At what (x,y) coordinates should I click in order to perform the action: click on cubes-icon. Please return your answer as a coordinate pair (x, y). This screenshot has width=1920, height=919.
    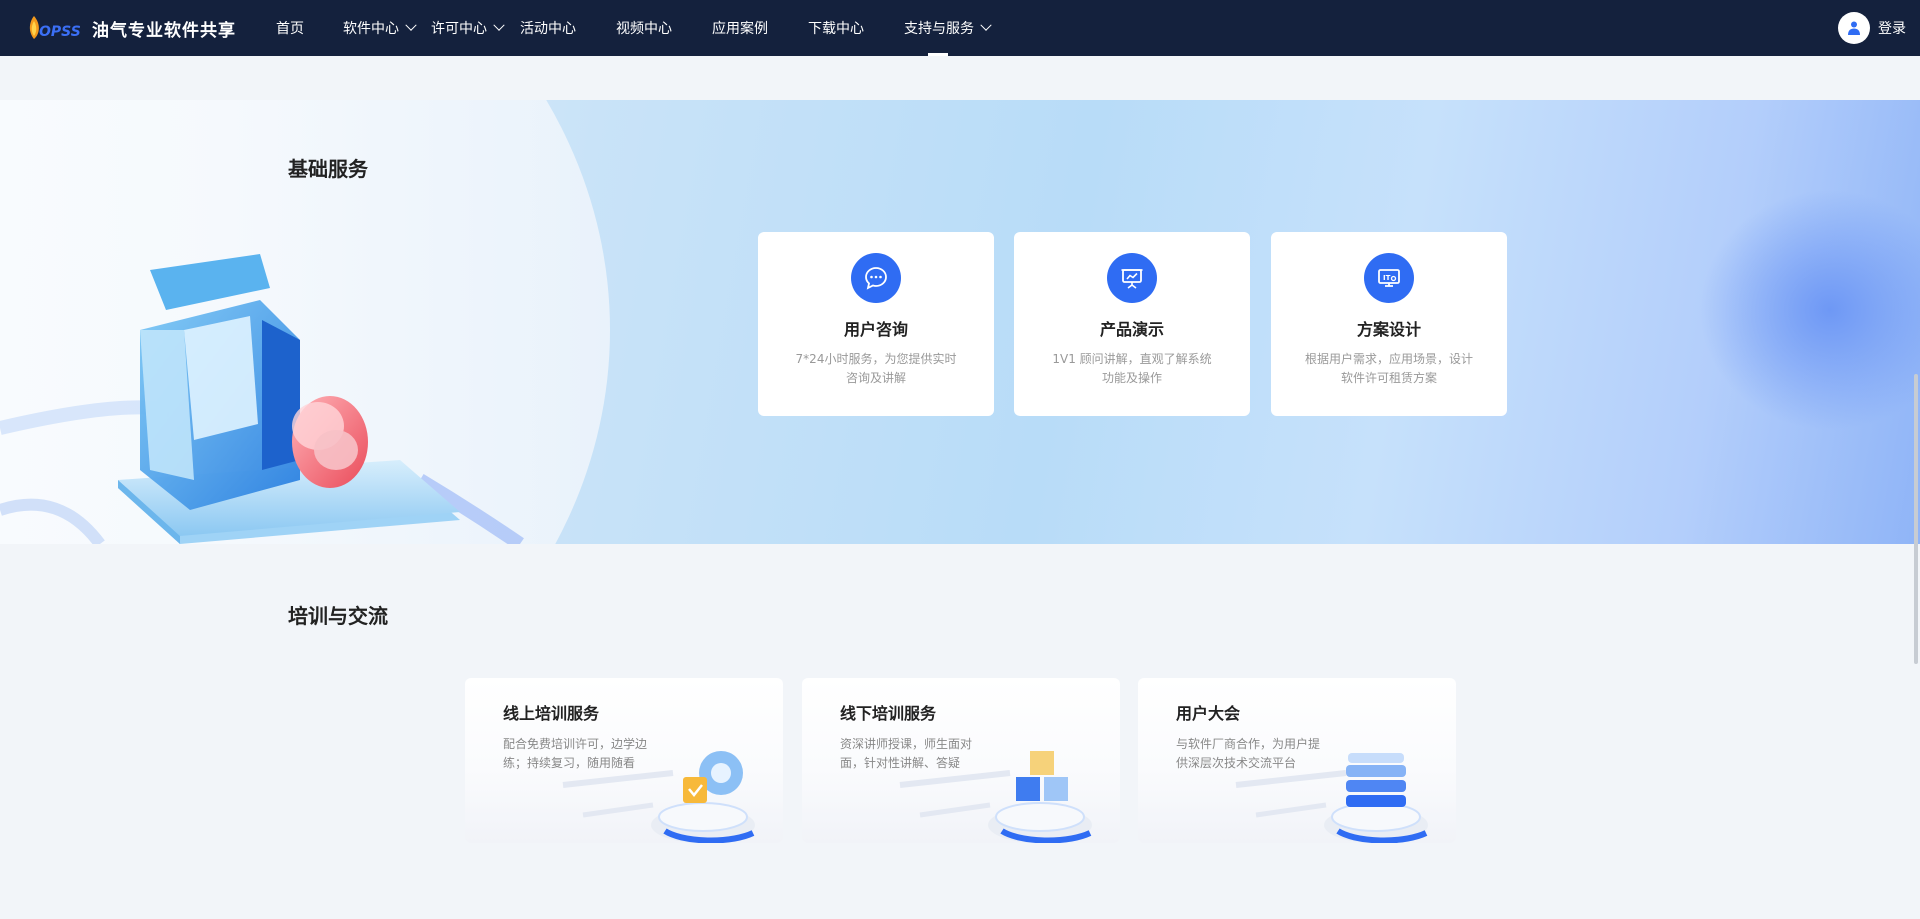
    Looking at the image, I should click on (995, 797).